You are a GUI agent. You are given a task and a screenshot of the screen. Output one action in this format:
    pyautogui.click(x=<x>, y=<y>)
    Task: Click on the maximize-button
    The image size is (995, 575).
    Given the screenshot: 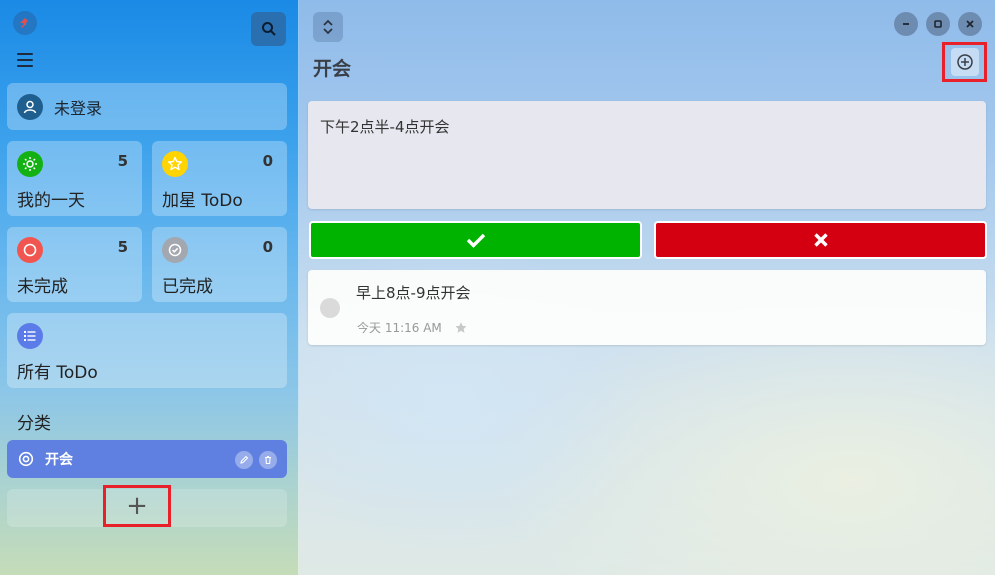 What is the action you would take?
    pyautogui.click(x=938, y=24)
    